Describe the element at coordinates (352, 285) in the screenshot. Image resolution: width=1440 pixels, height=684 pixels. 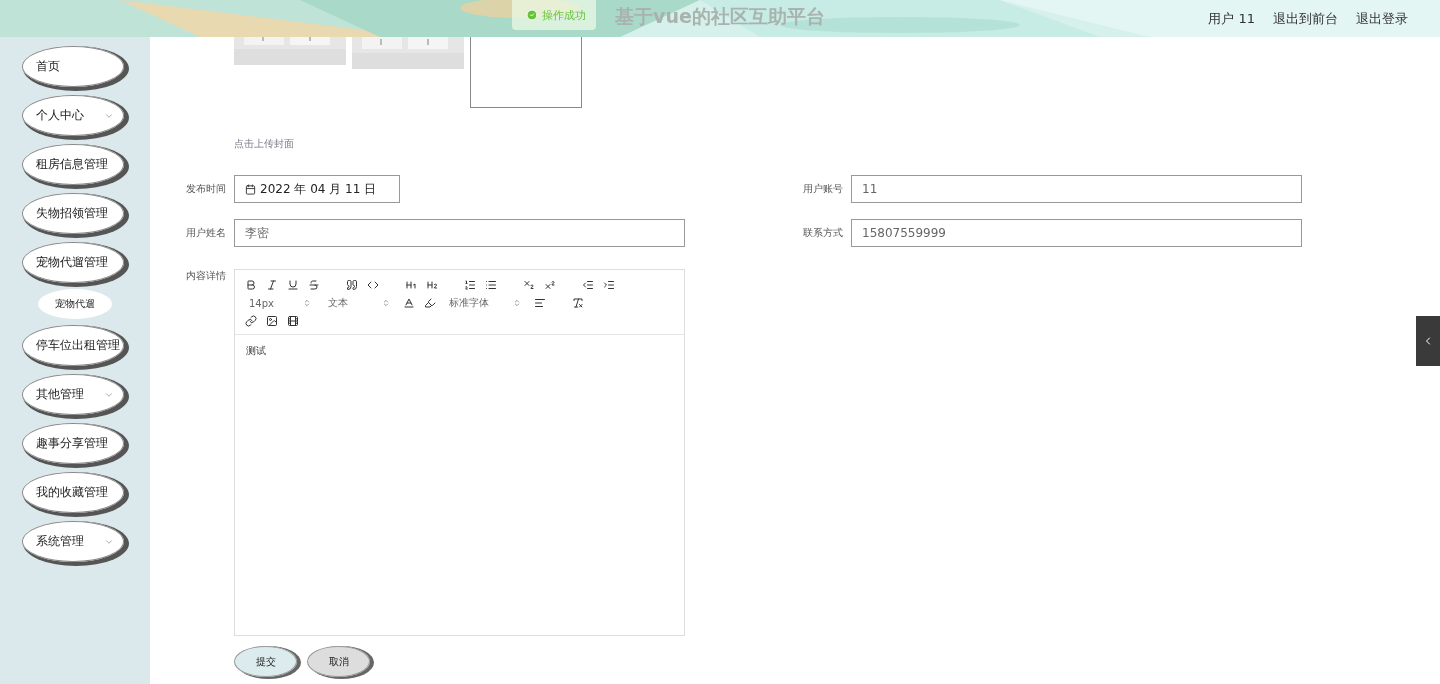
I see `quote-icon` at that location.